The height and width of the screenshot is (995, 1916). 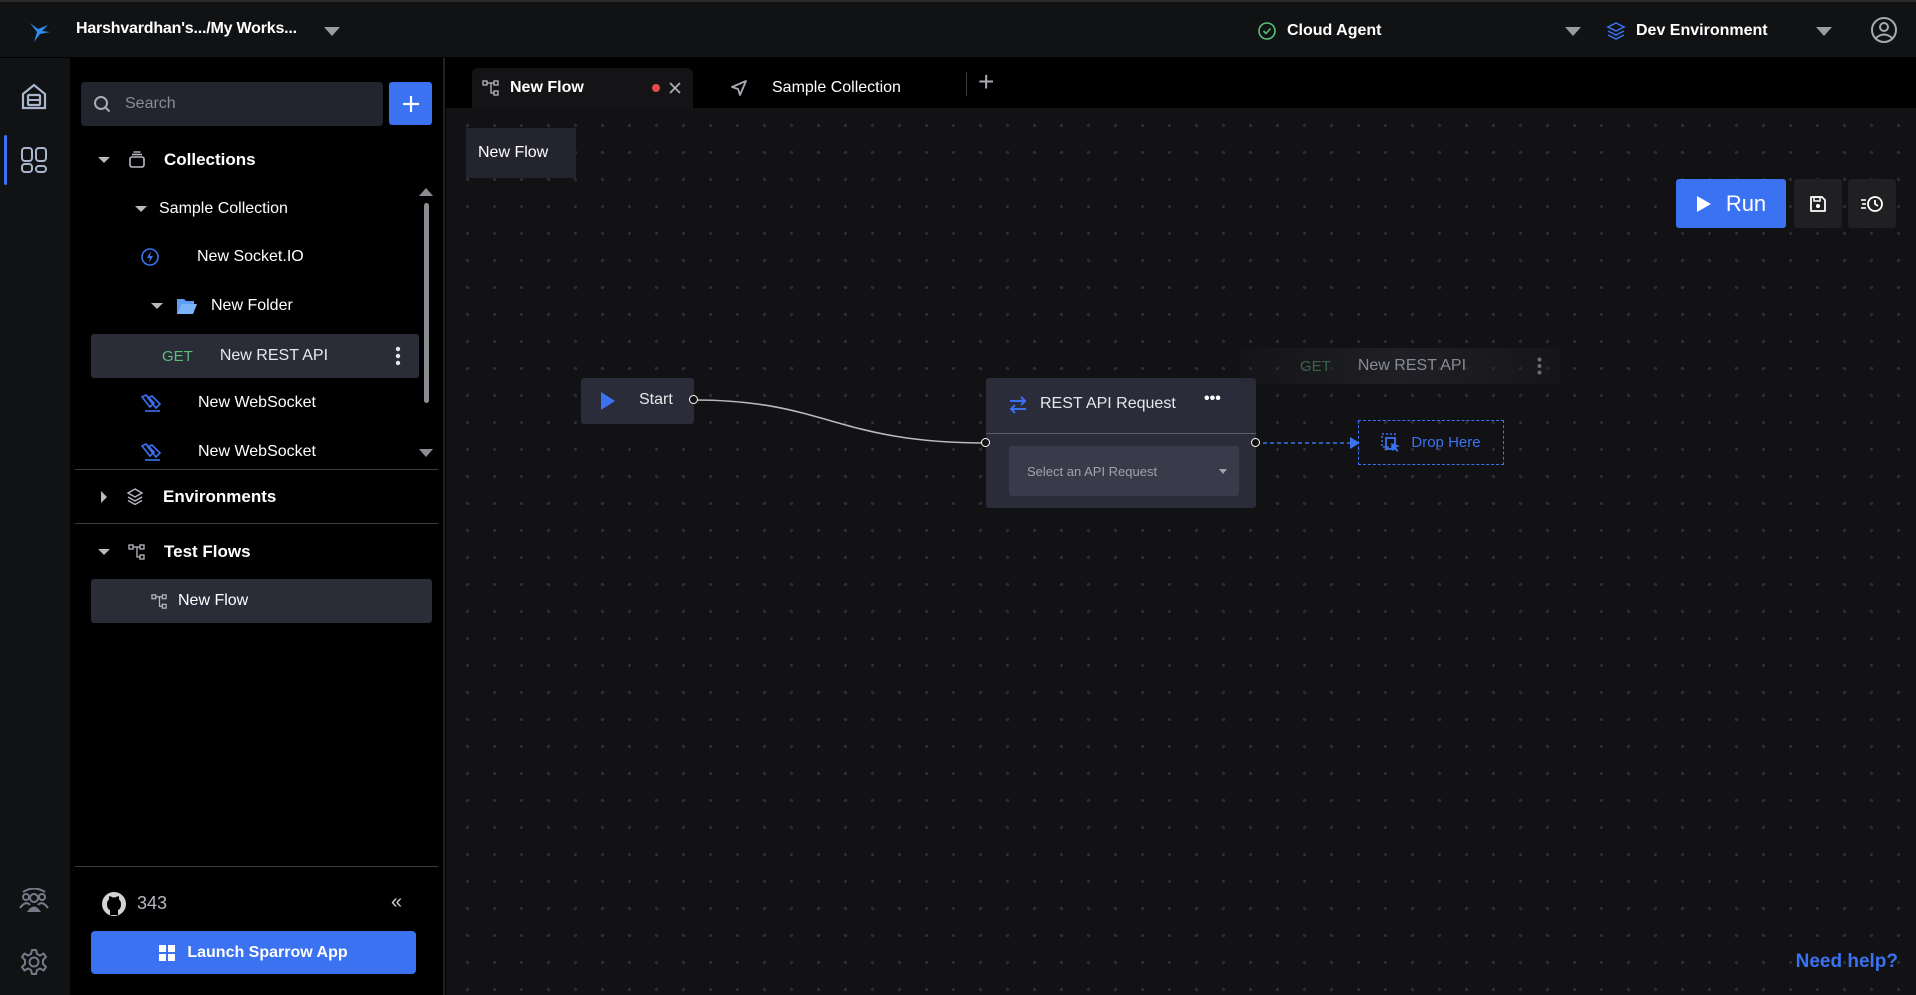 I want to click on chevron-right-icon, so click(x=104, y=497).